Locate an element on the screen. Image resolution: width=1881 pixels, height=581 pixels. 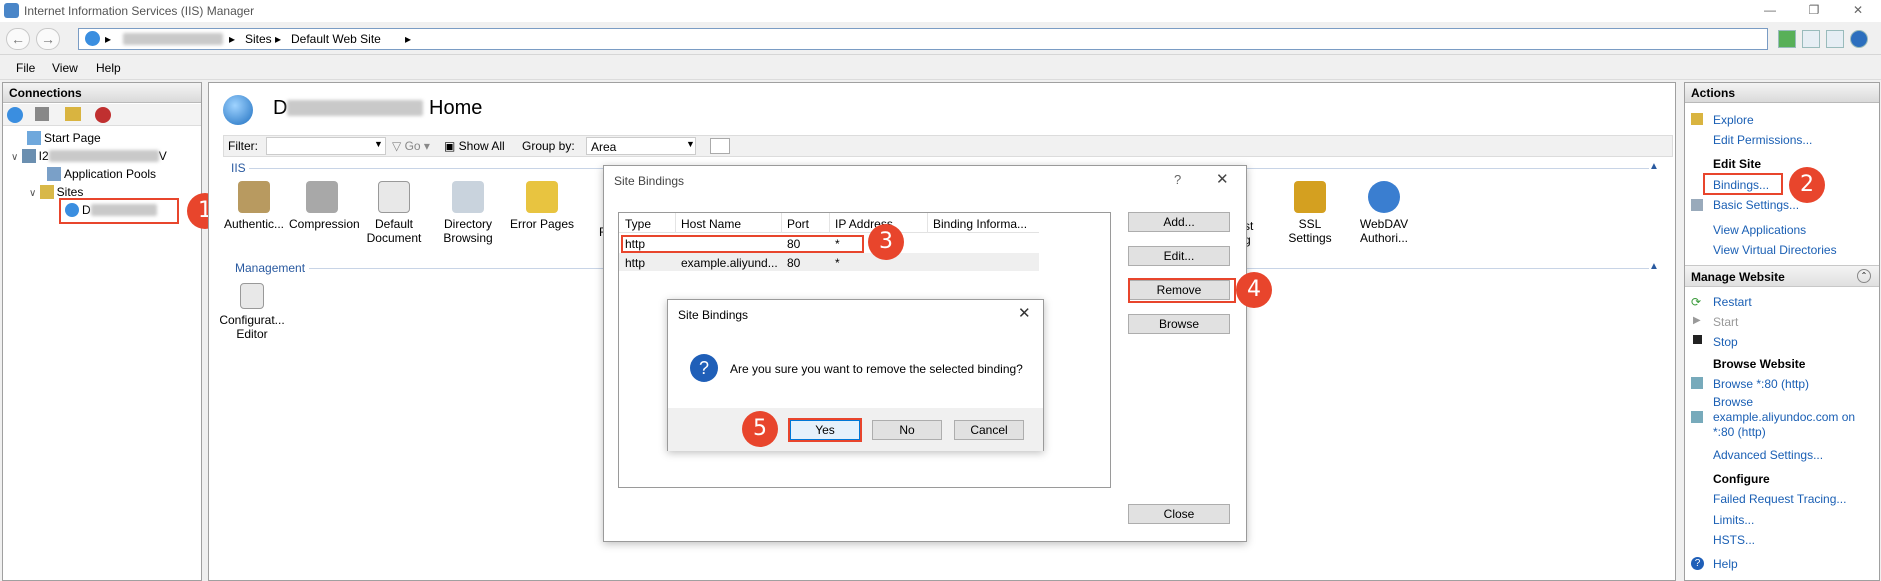
edit-site-heading: Edit Site is located at coordinates (1737, 164).